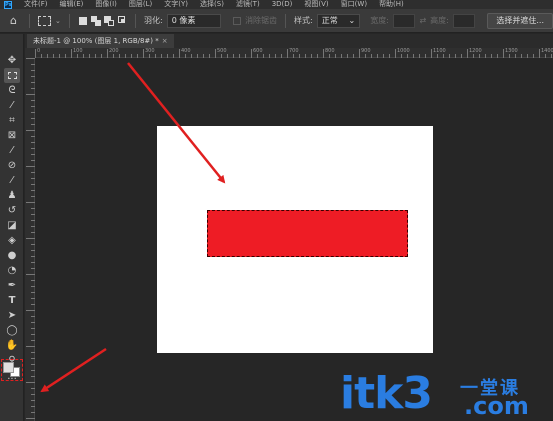  What do you see at coordinates (153, 20) in the screenshot?
I see `feather-label: 羽化:` at bounding box center [153, 20].